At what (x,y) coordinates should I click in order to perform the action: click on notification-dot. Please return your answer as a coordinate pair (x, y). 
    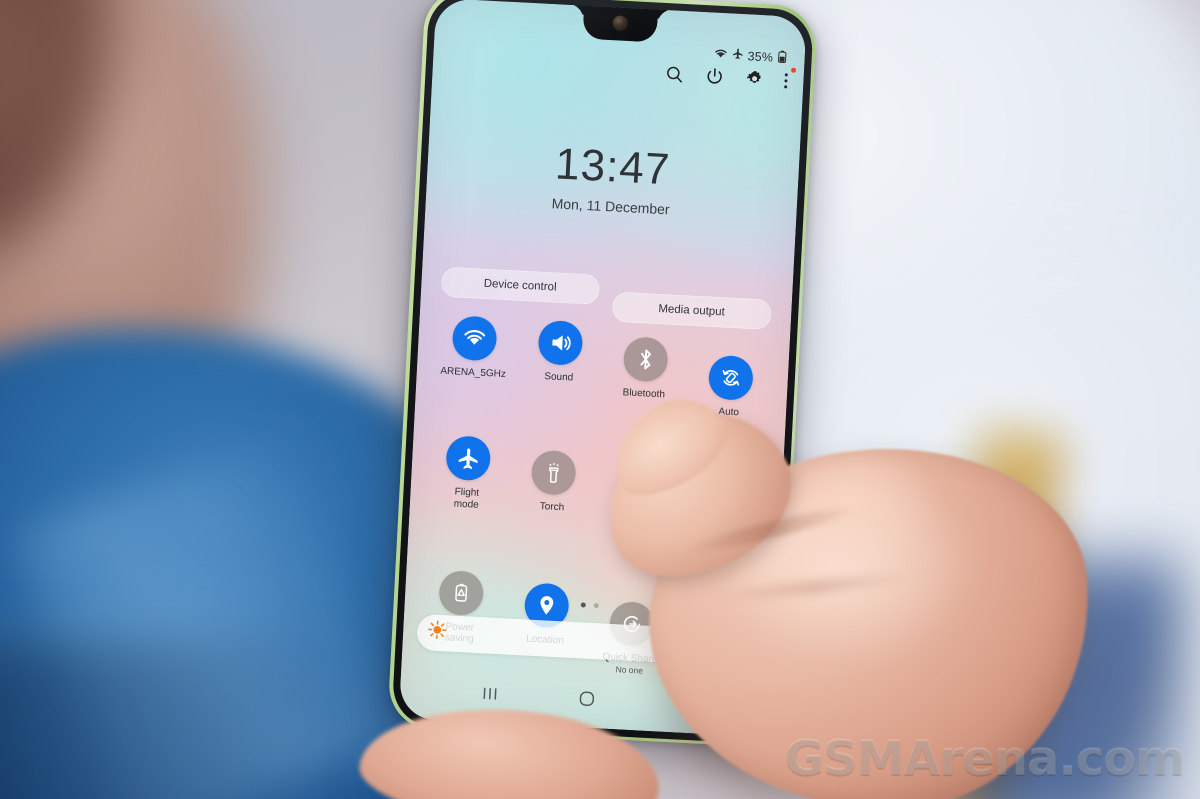
    Looking at the image, I should click on (793, 70).